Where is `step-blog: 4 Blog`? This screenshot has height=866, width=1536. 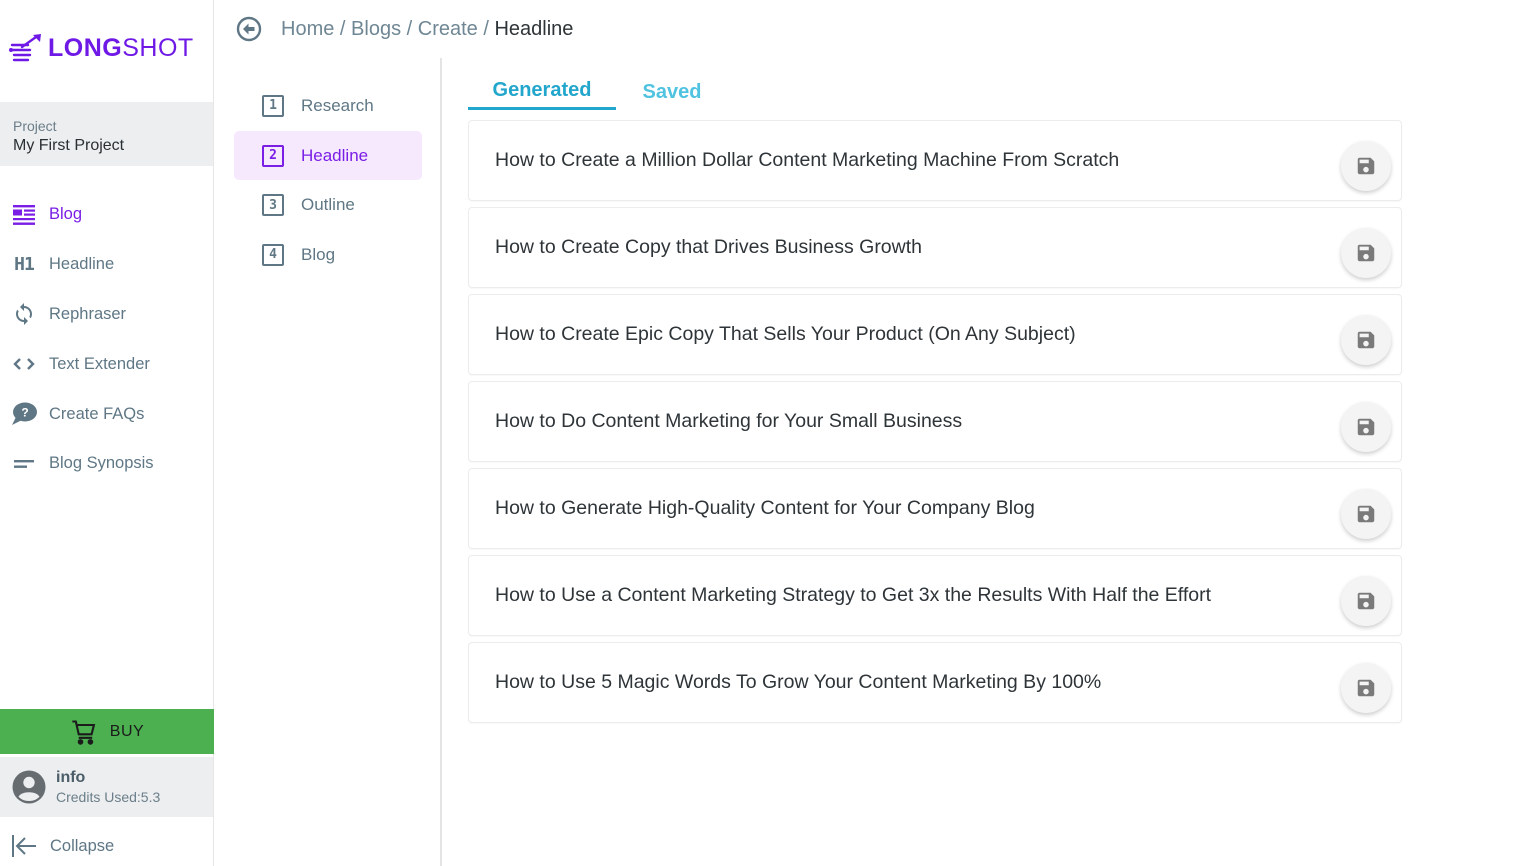 step-blog: 4 Blog is located at coordinates (328, 255).